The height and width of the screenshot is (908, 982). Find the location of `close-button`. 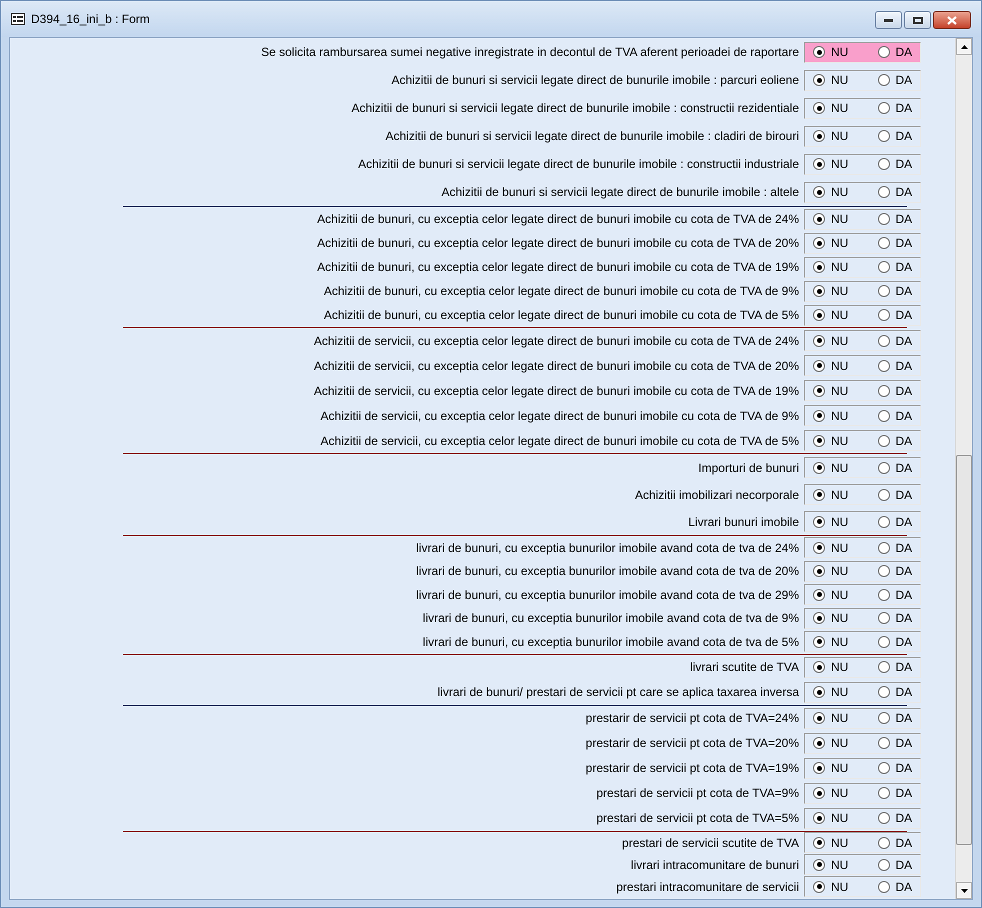

close-button is located at coordinates (952, 20).